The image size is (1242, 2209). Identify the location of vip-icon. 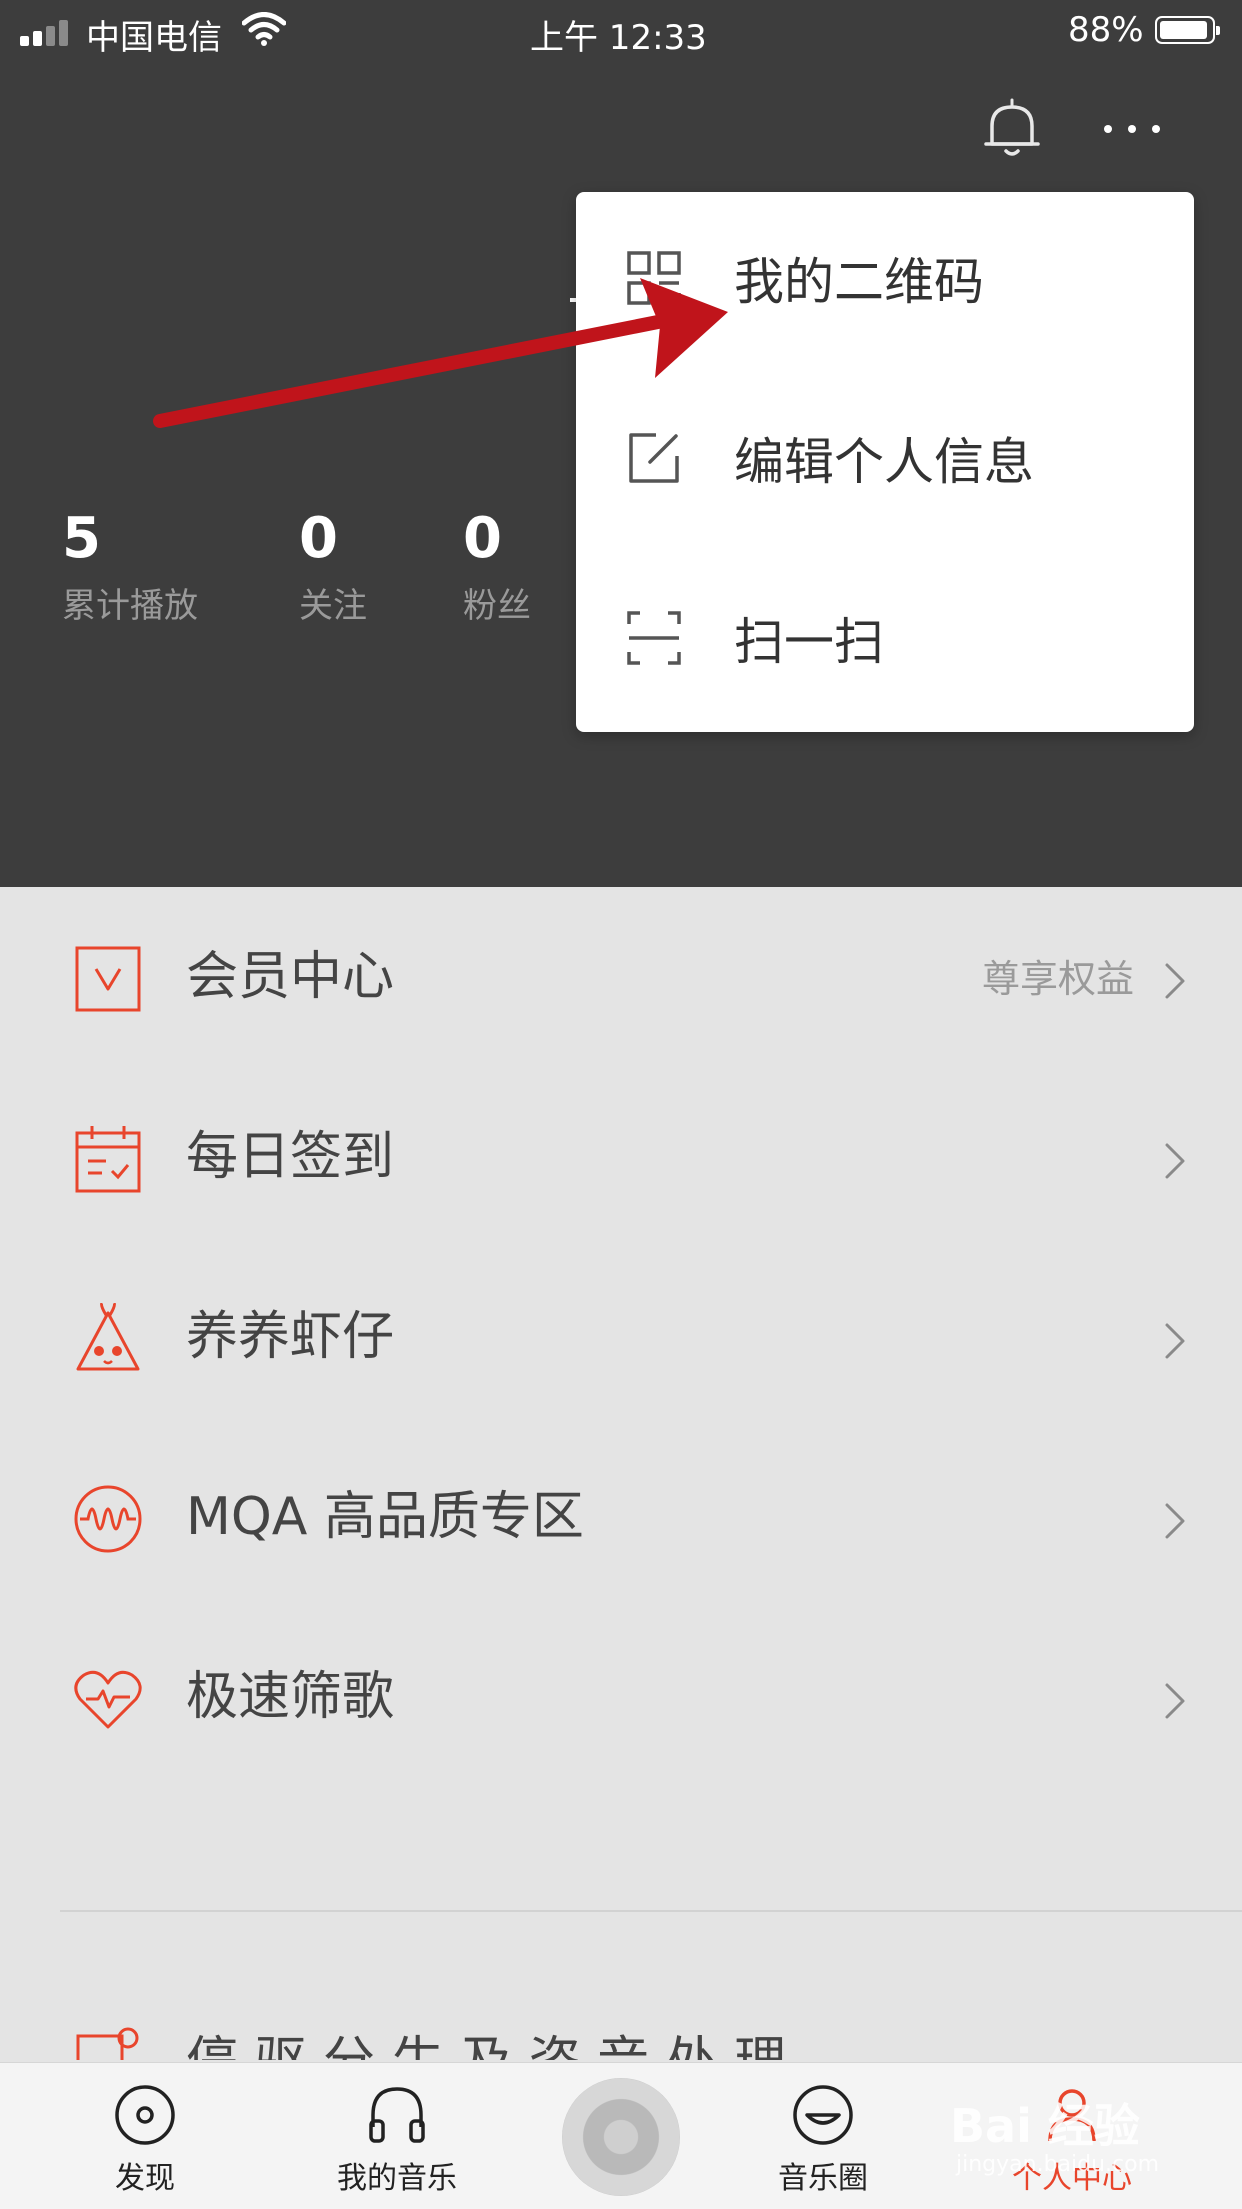
(108, 979).